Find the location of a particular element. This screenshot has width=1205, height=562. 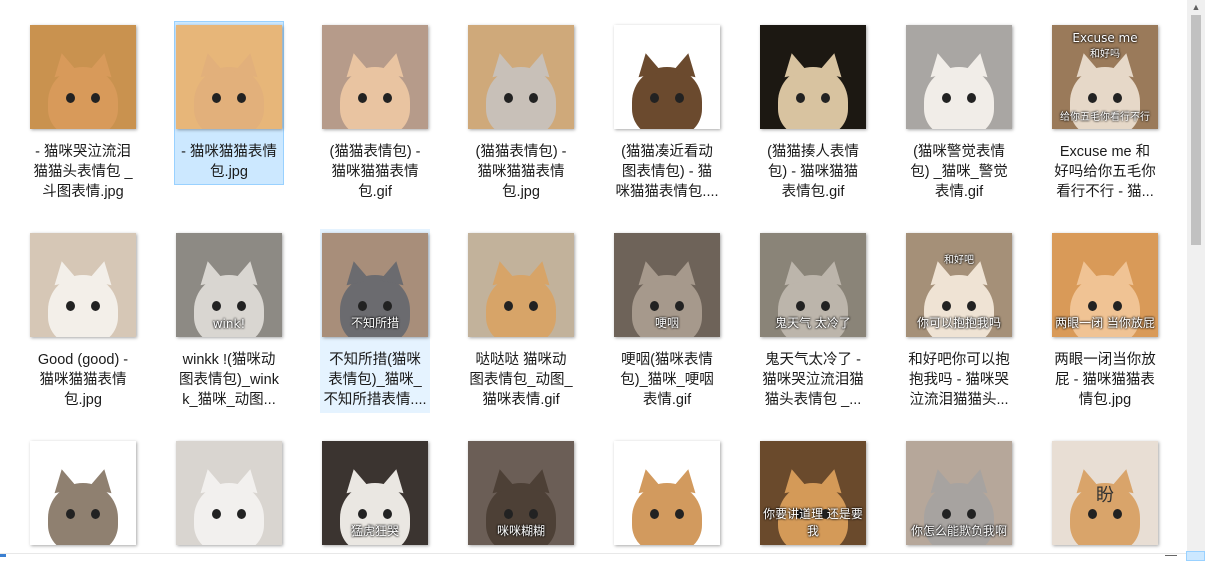

file-item: 你怎么能欺负我啊 is located at coordinates (959, 499).